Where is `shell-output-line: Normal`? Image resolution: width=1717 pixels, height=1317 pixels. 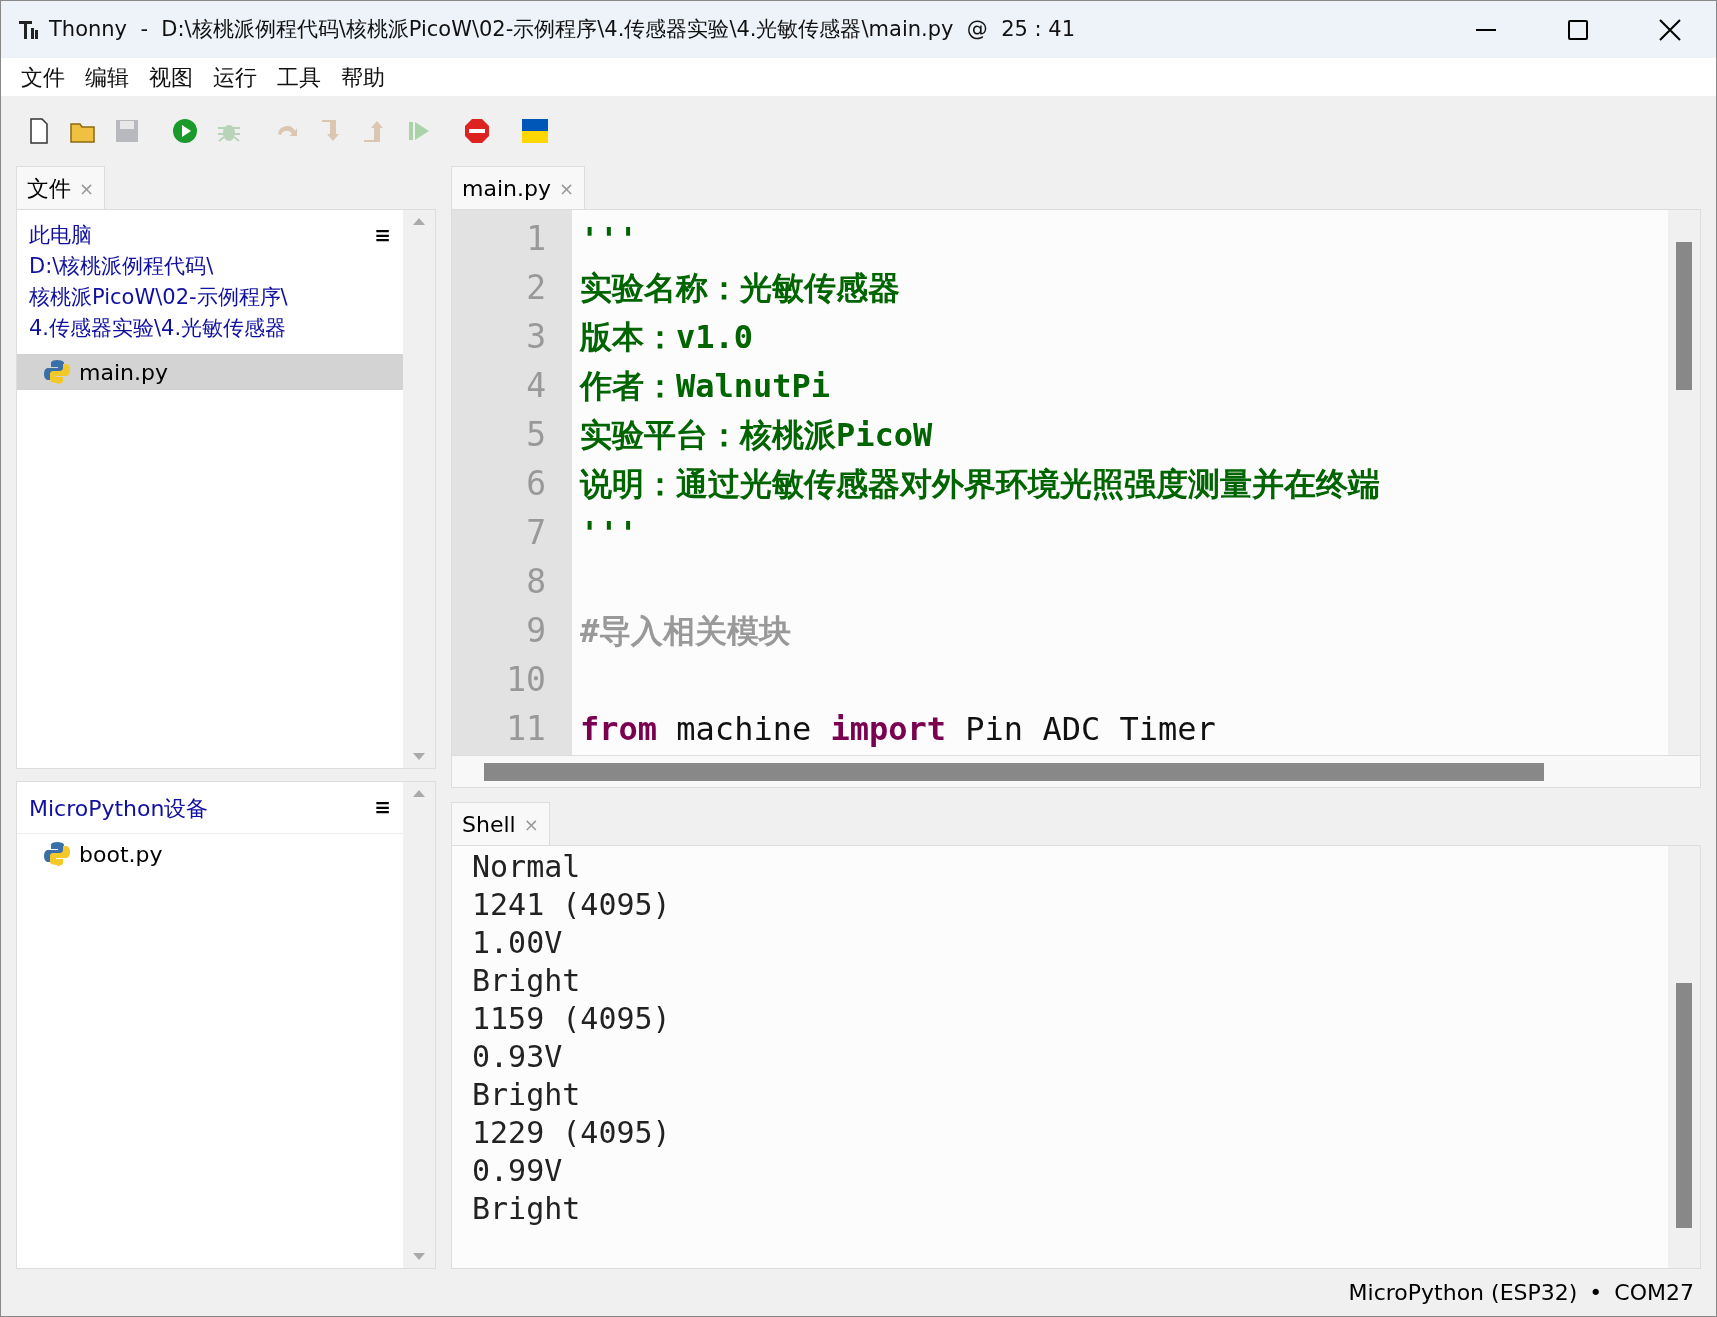
shell-output-line: Normal is located at coordinates (527, 867).